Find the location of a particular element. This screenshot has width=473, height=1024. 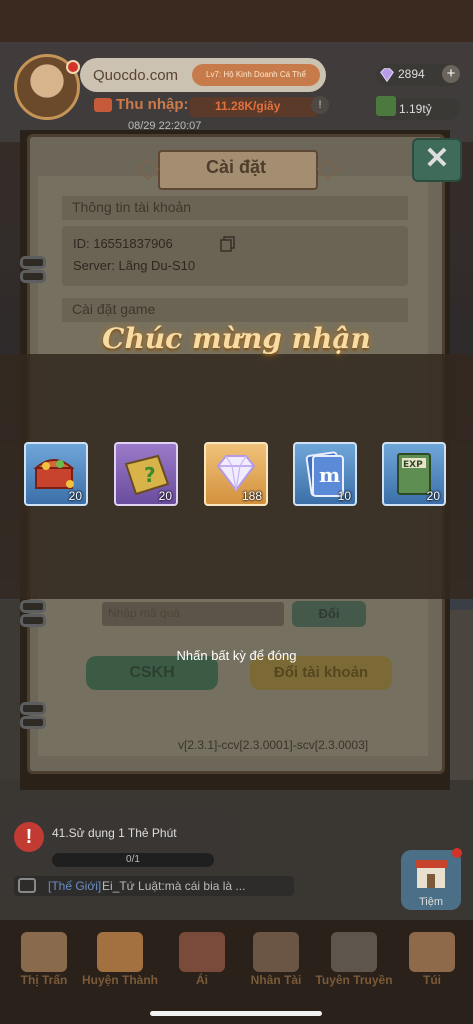

support-label: CSKH is located at coordinates (152, 672).